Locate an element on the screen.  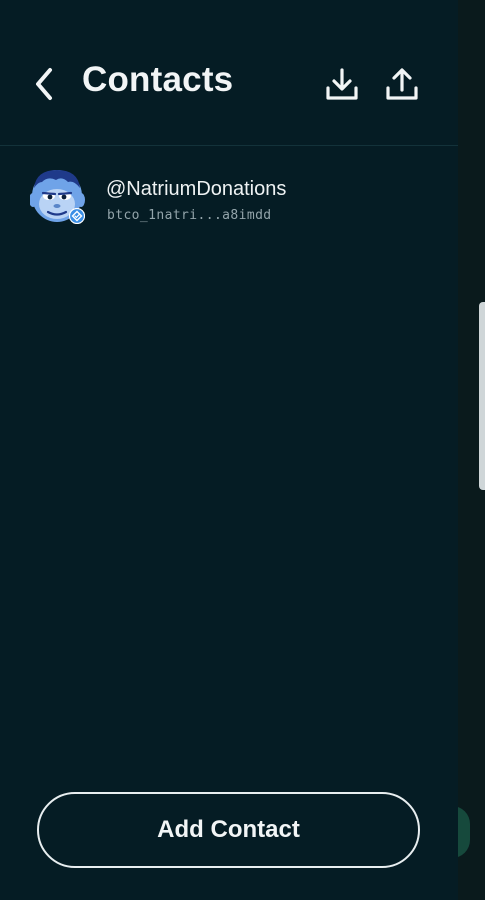
contact-address: btco_1natri...a8imdd is located at coordinates (189, 215).